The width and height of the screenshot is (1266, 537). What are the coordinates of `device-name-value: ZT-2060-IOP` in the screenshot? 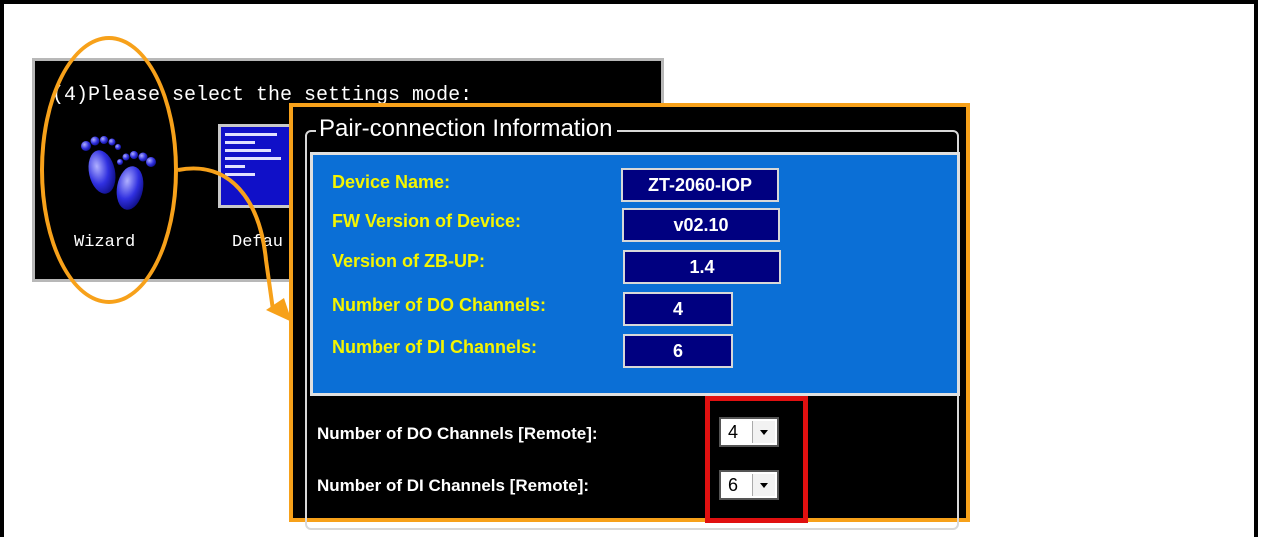 It's located at (700, 185).